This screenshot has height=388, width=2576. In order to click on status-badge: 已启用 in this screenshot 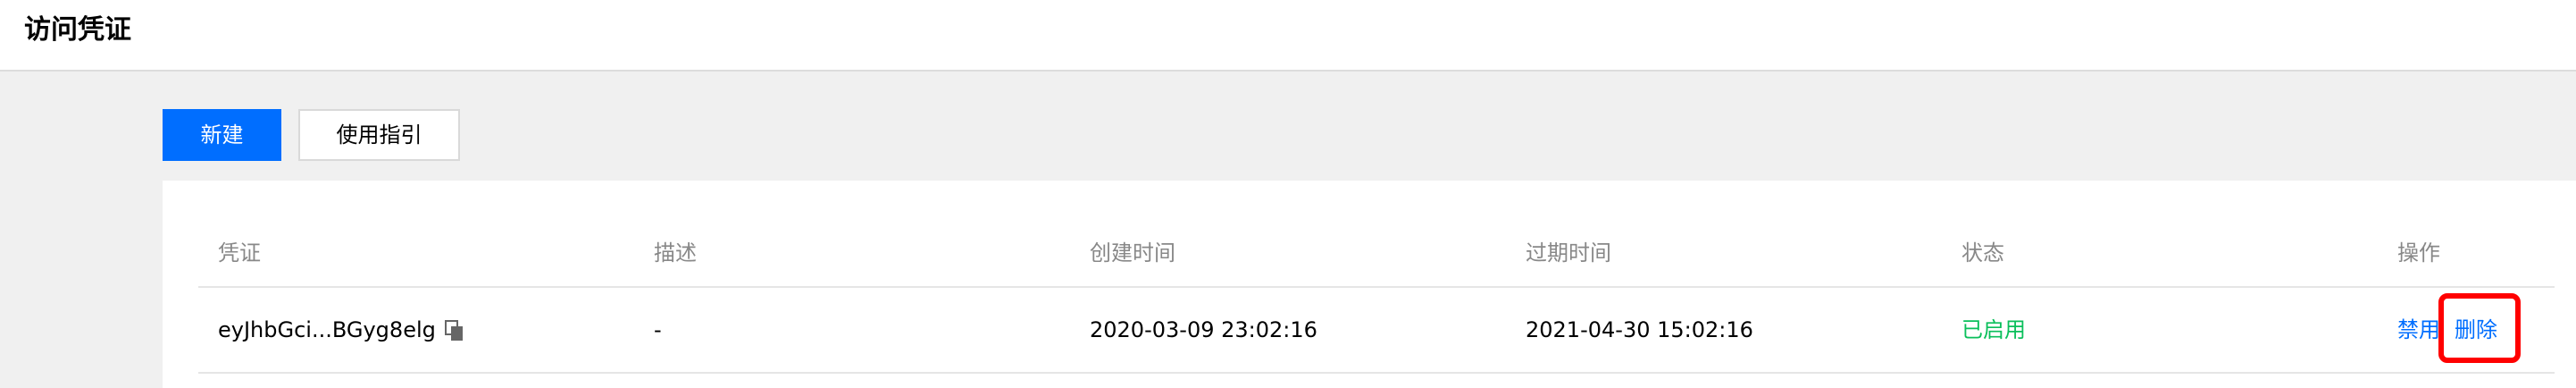, I will do `click(1994, 329)`.